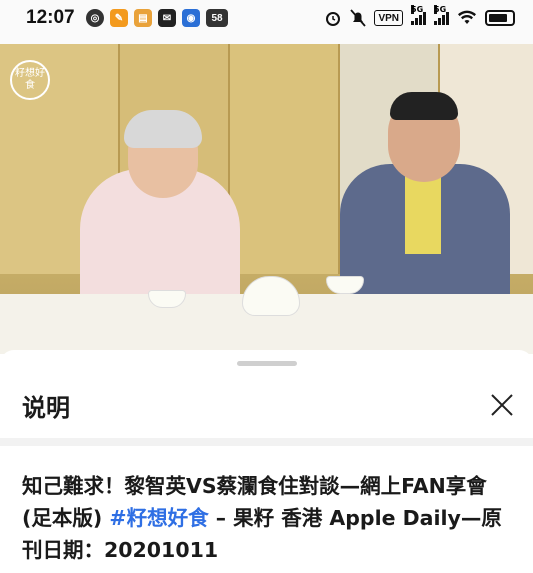 This screenshot has height=573, width=533. I want to click on system-icons: VPN 5G 5G, so click(419, 16).